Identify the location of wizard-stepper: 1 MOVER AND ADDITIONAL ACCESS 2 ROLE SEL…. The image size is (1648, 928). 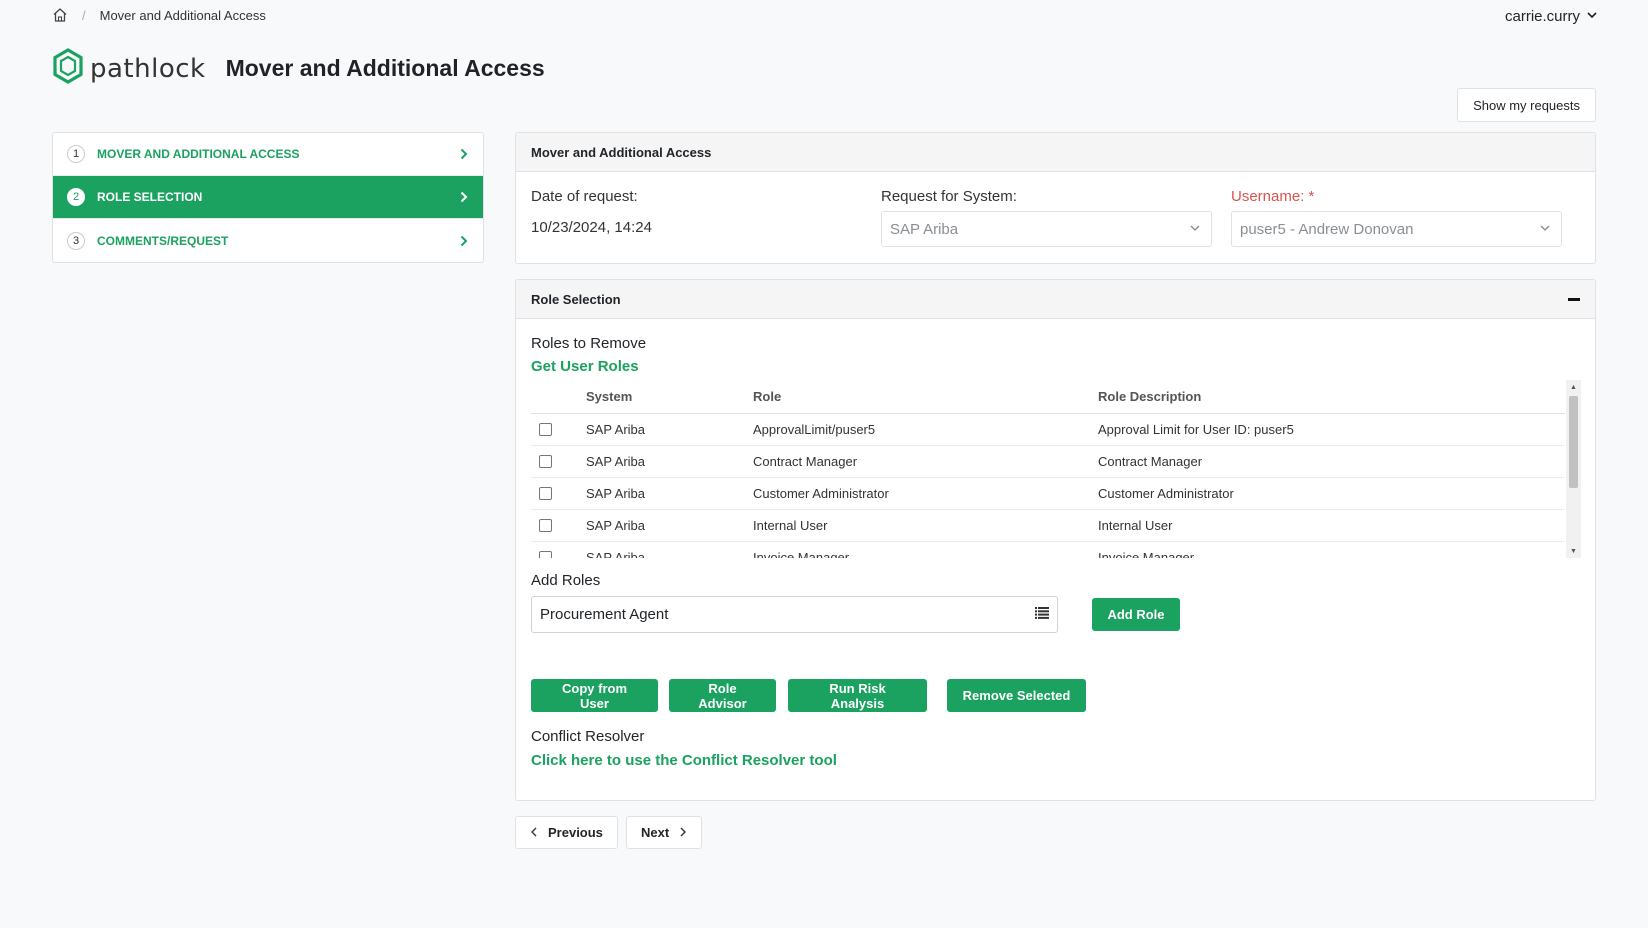
(268, 197).